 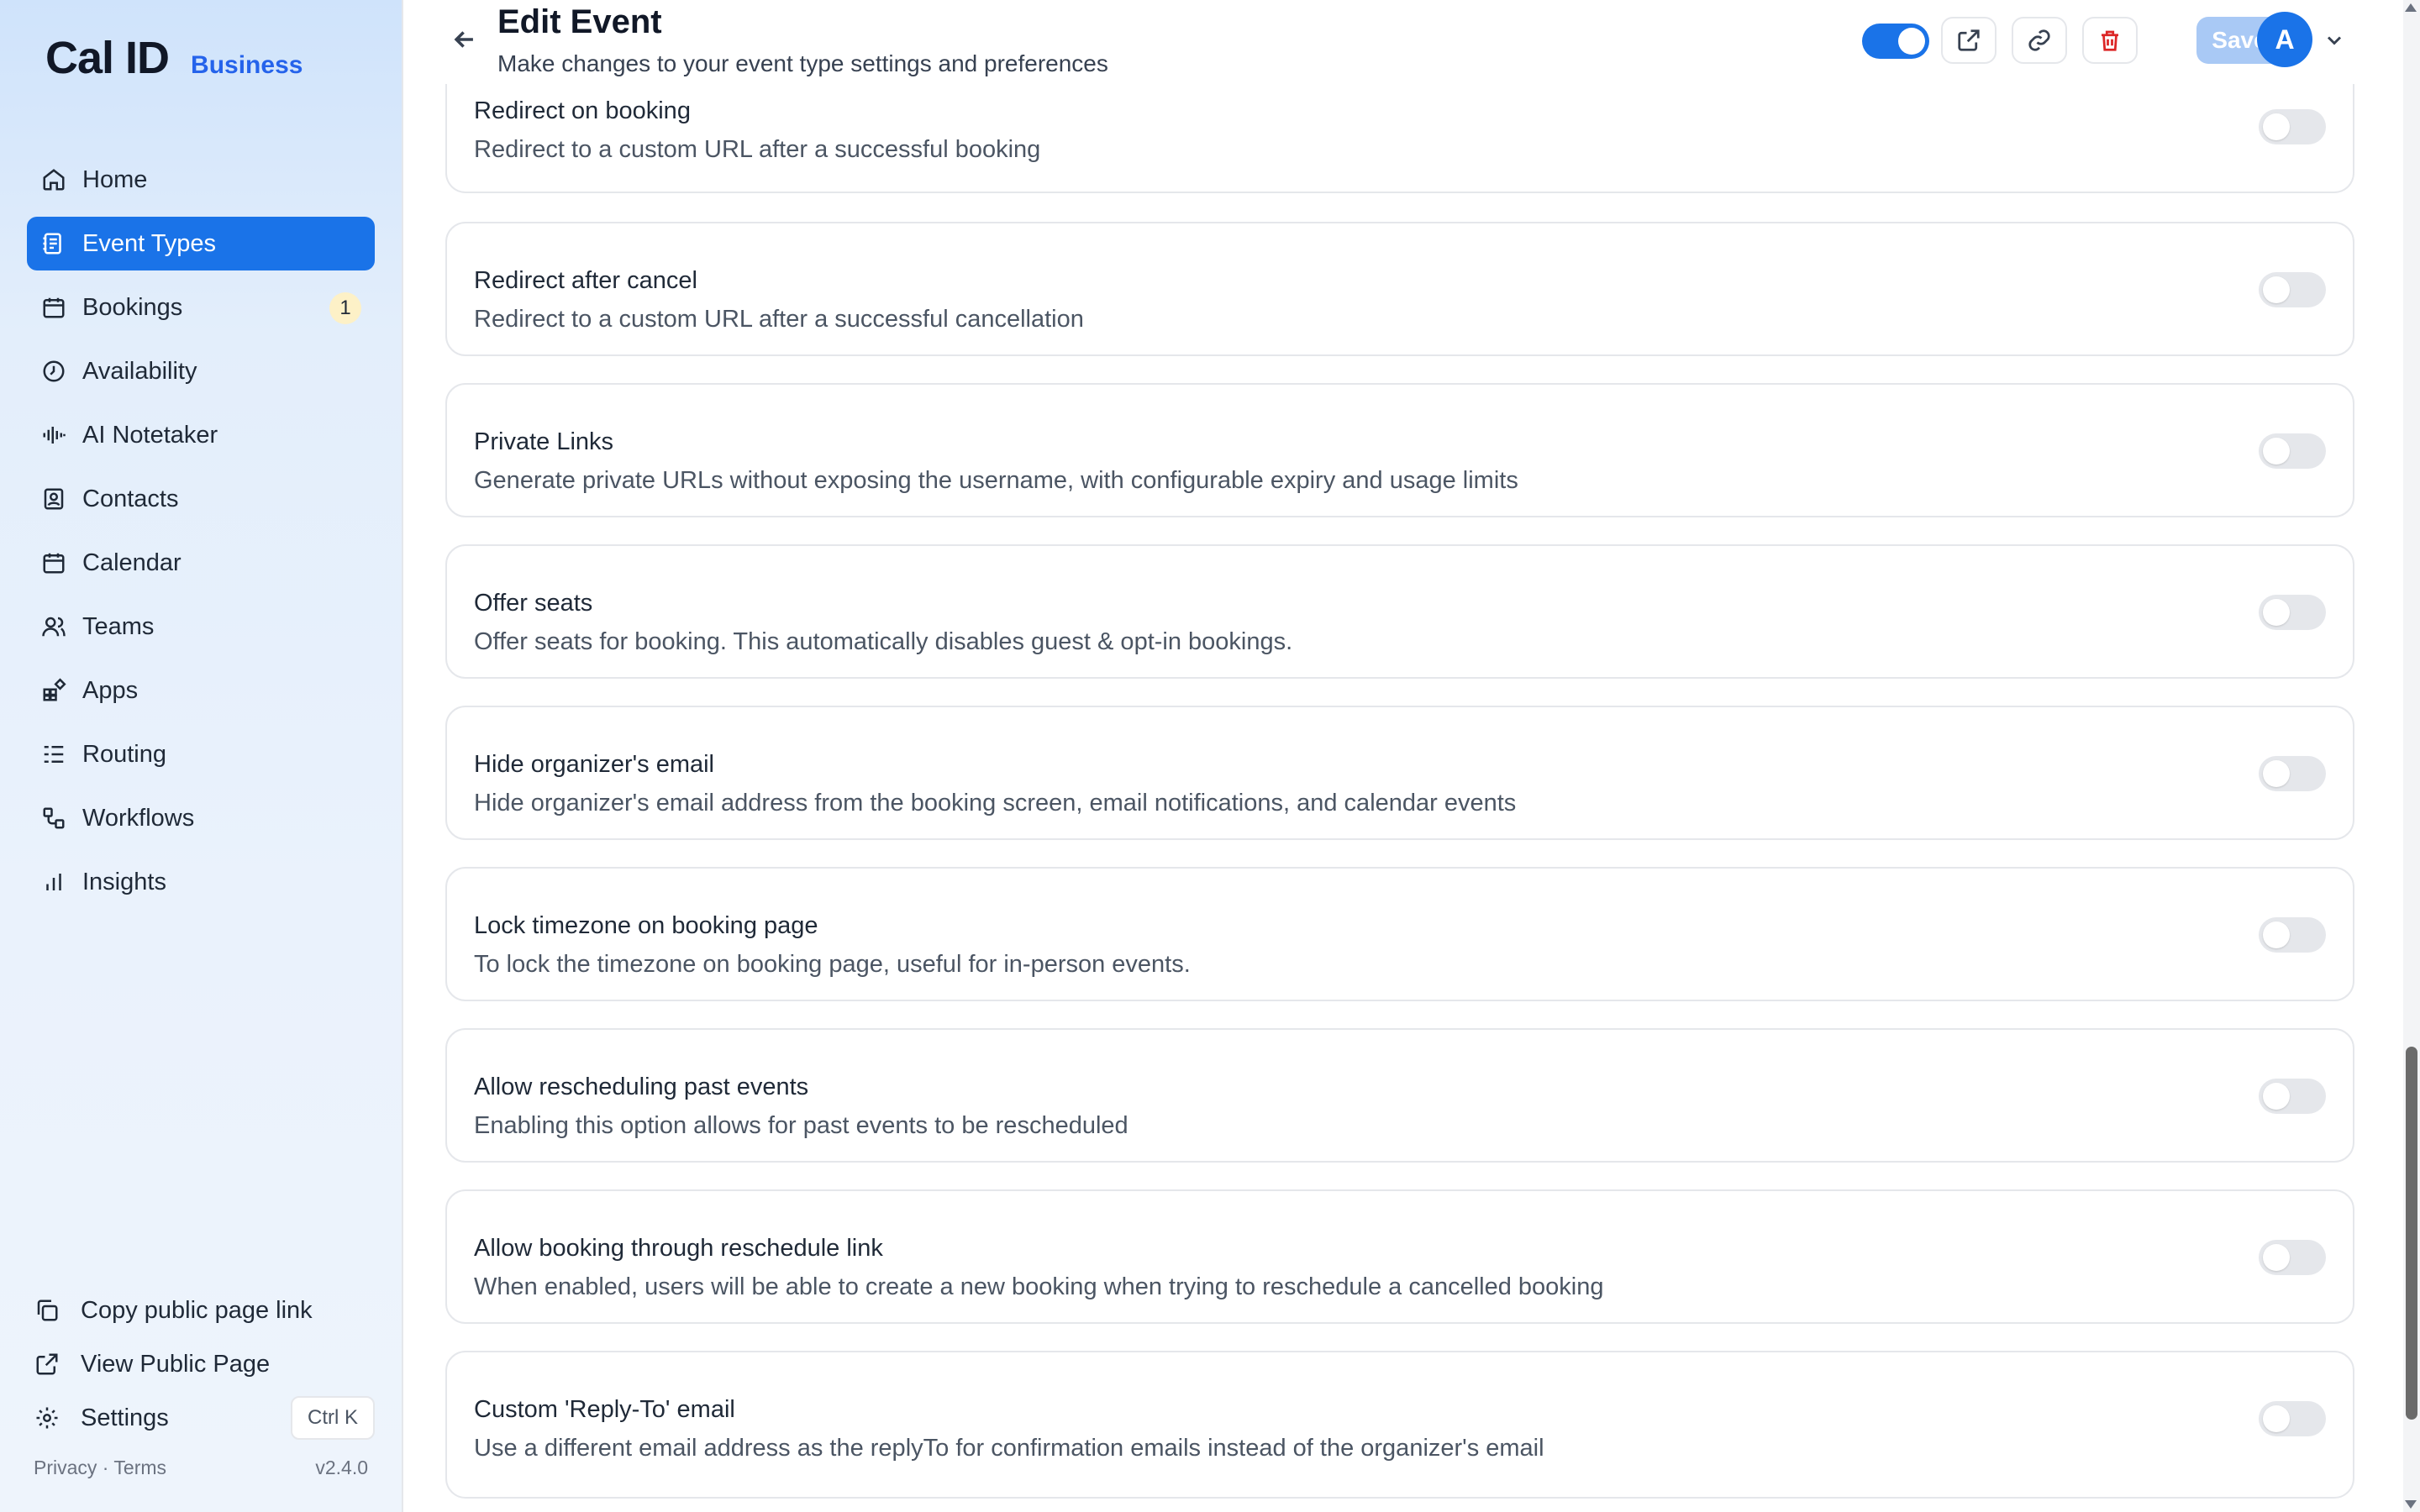 I want to click on delete-button, so click(x=2110, y=40).